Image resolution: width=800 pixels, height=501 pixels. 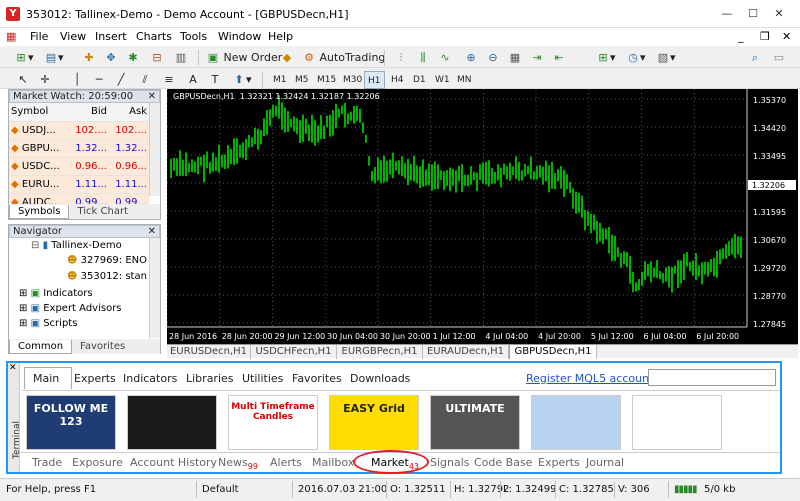 What do you see at coordinates (129, 112) in the screenshot?
I see `column-header: Ask` at bounding box center [129, 112].